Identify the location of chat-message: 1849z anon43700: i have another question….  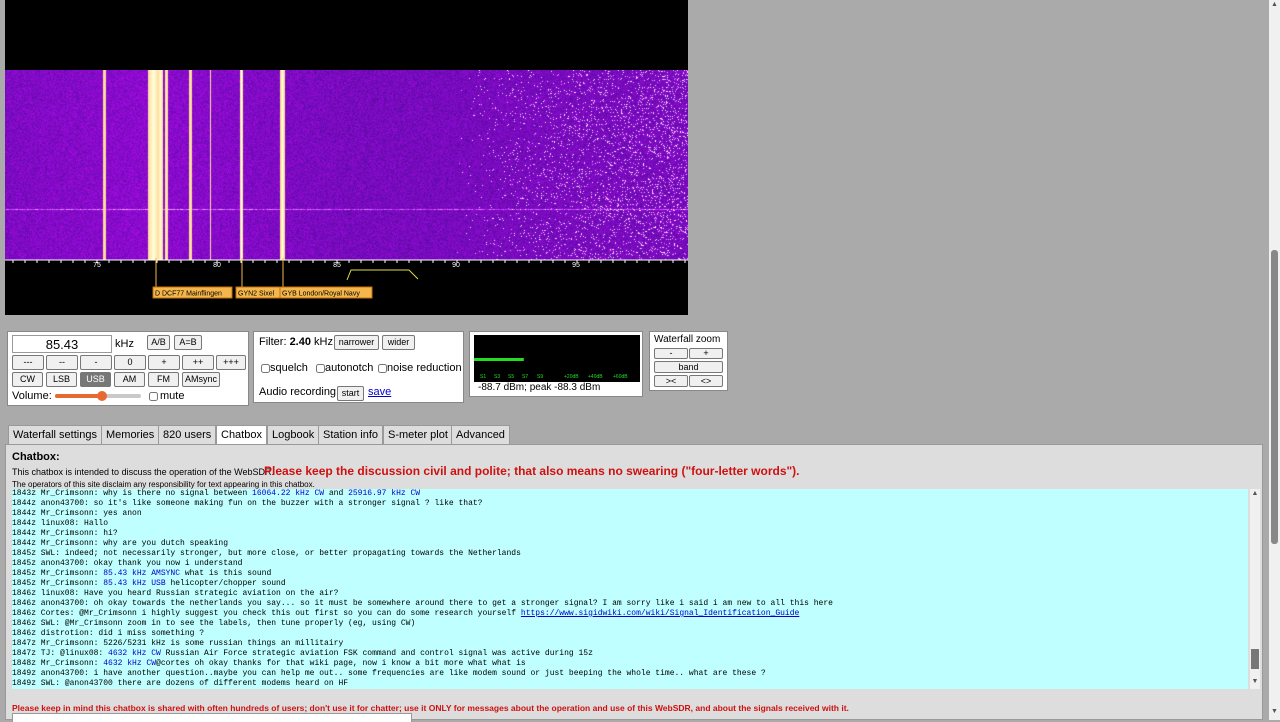
(389, 673).